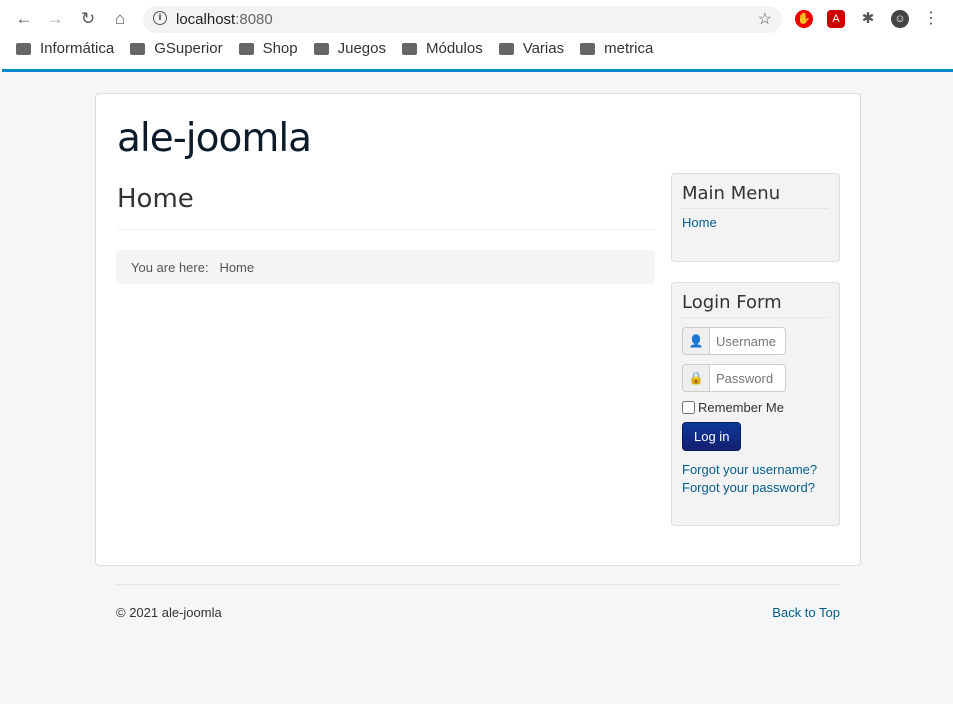 The height and width of the screenshot is (704, 953). What do you see at coordinates (169, 612) in the screenshot?
I see `copyright: © 2021 ale-joomla` at bounding box center [169, 612].